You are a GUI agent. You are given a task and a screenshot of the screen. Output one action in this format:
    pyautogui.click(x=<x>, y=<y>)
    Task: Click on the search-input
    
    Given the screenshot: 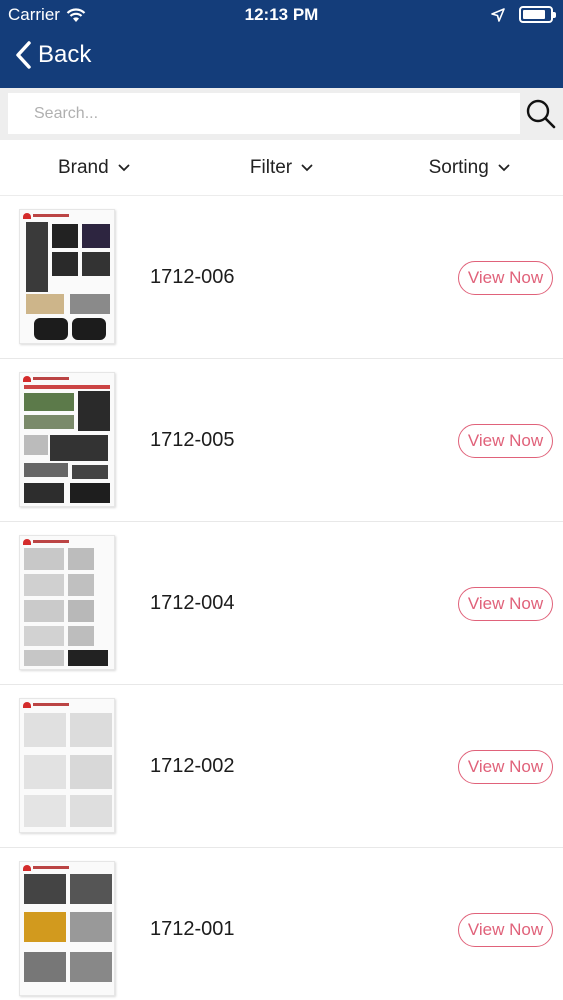 What is the action you would take?
    pyautogui.click(x=264, y=113)
    